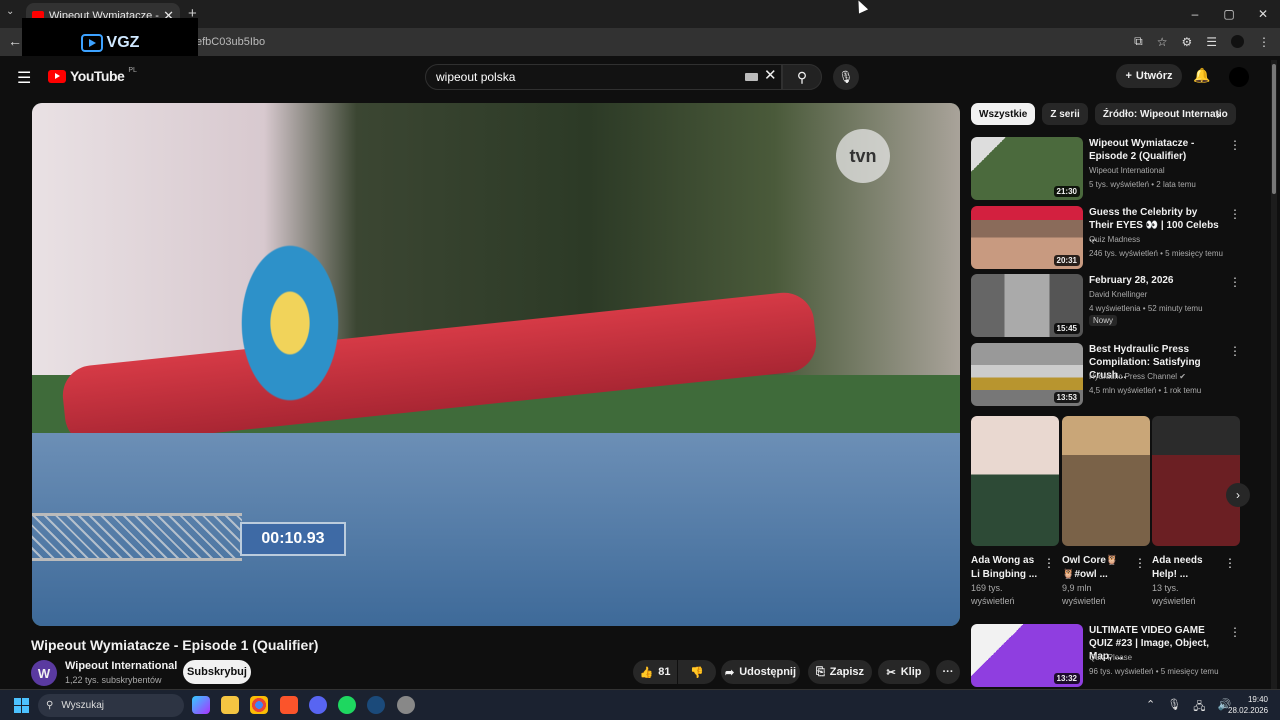  Describe the element at coordinates (259, 705) in the screenshot. I see `chrome-icon` at that location.